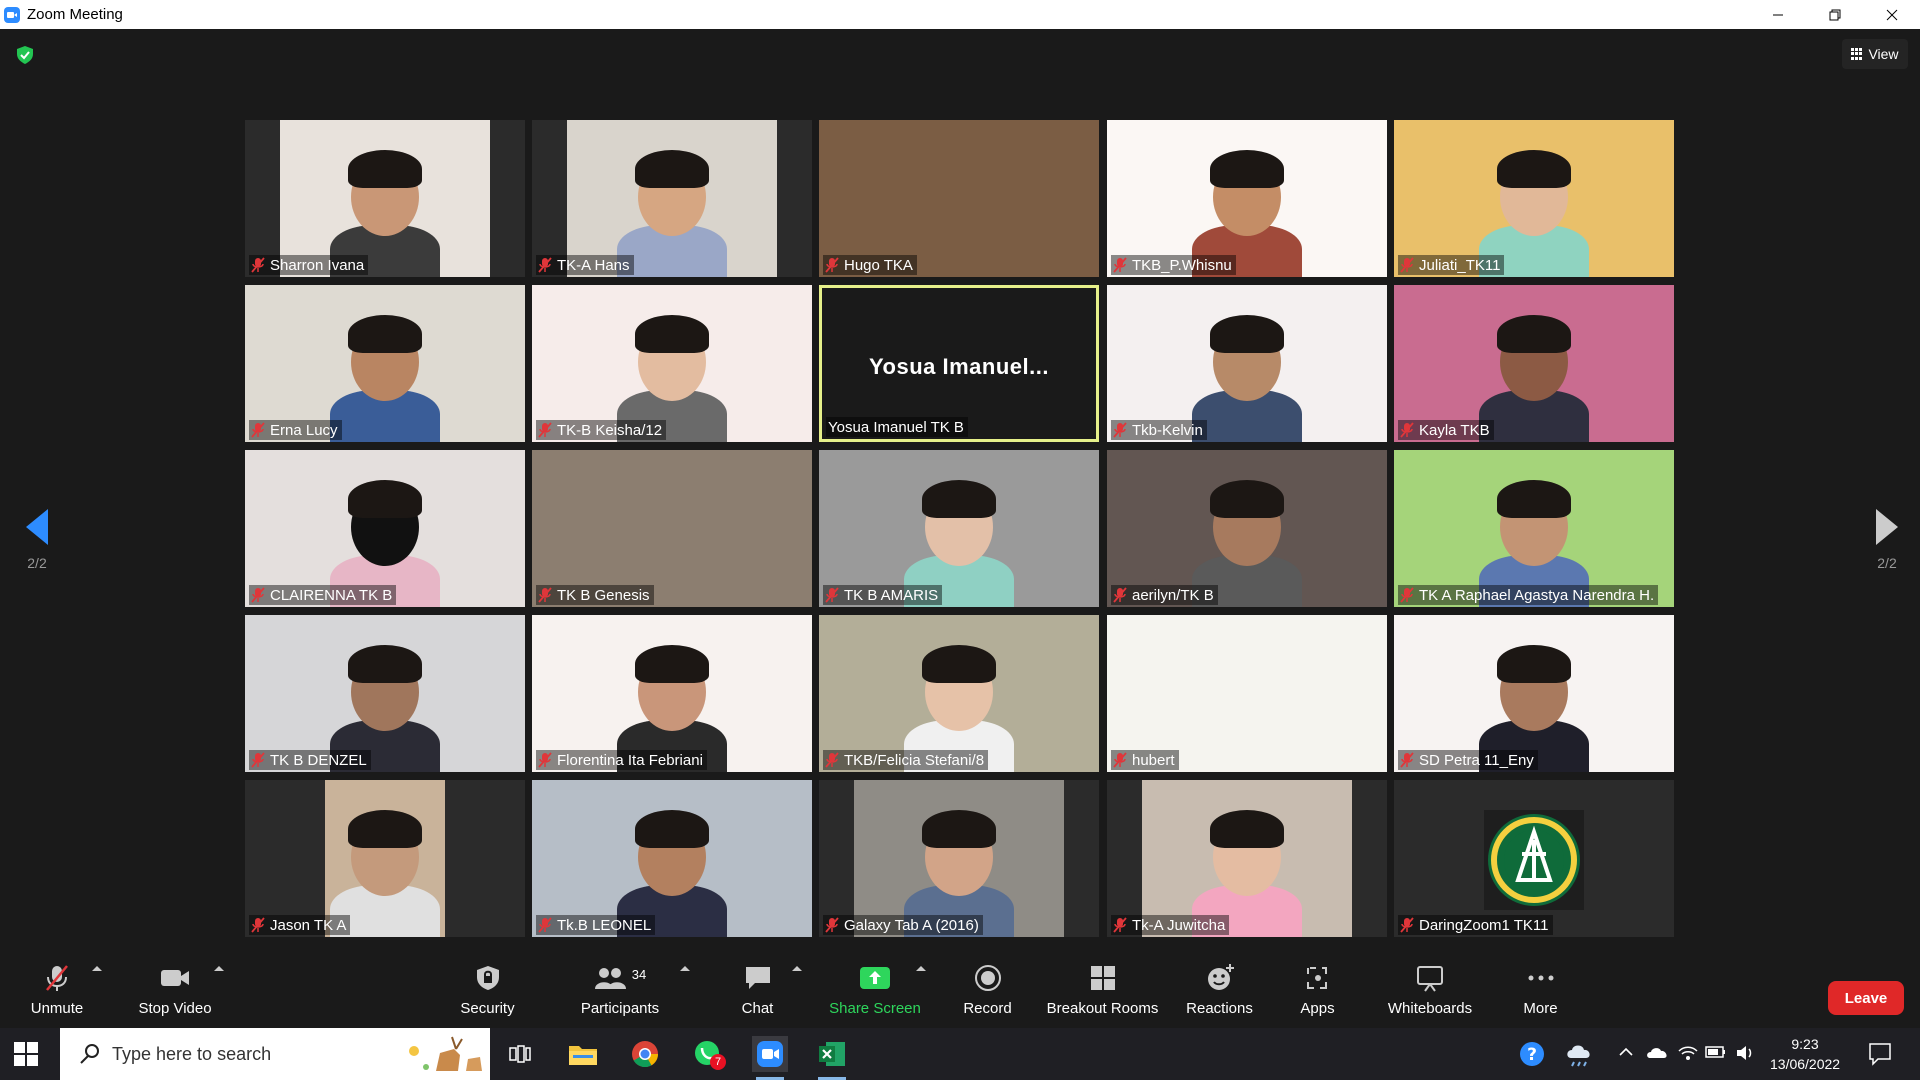 This screenshot has height=1080, width=1920. I want to click on participants-count: 34, so click(639, 974).